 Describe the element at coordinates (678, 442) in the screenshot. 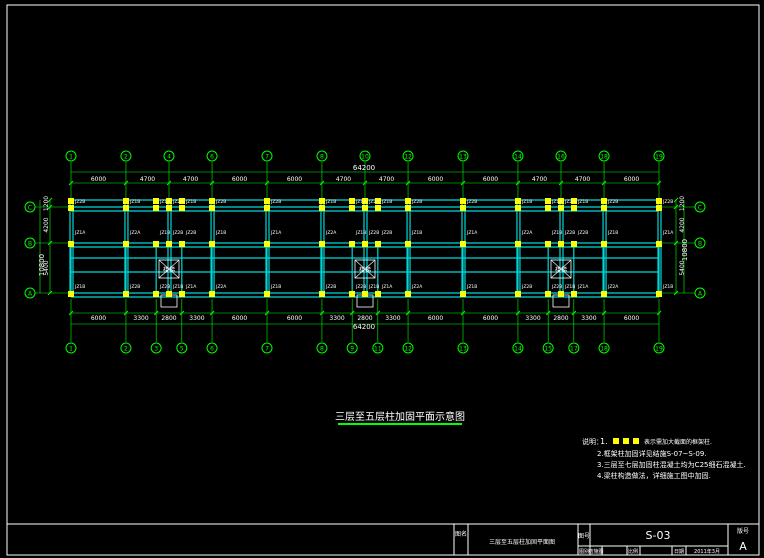

I see `note-1-text: 表示需加大截面的框架柱.` at that location.